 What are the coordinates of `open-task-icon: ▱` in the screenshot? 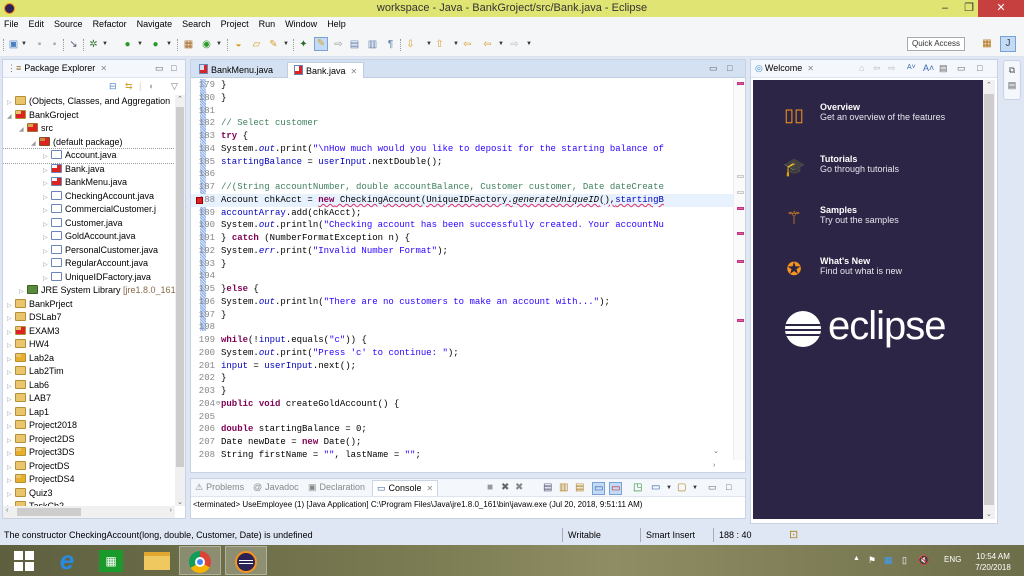 It's located at (256, 44).